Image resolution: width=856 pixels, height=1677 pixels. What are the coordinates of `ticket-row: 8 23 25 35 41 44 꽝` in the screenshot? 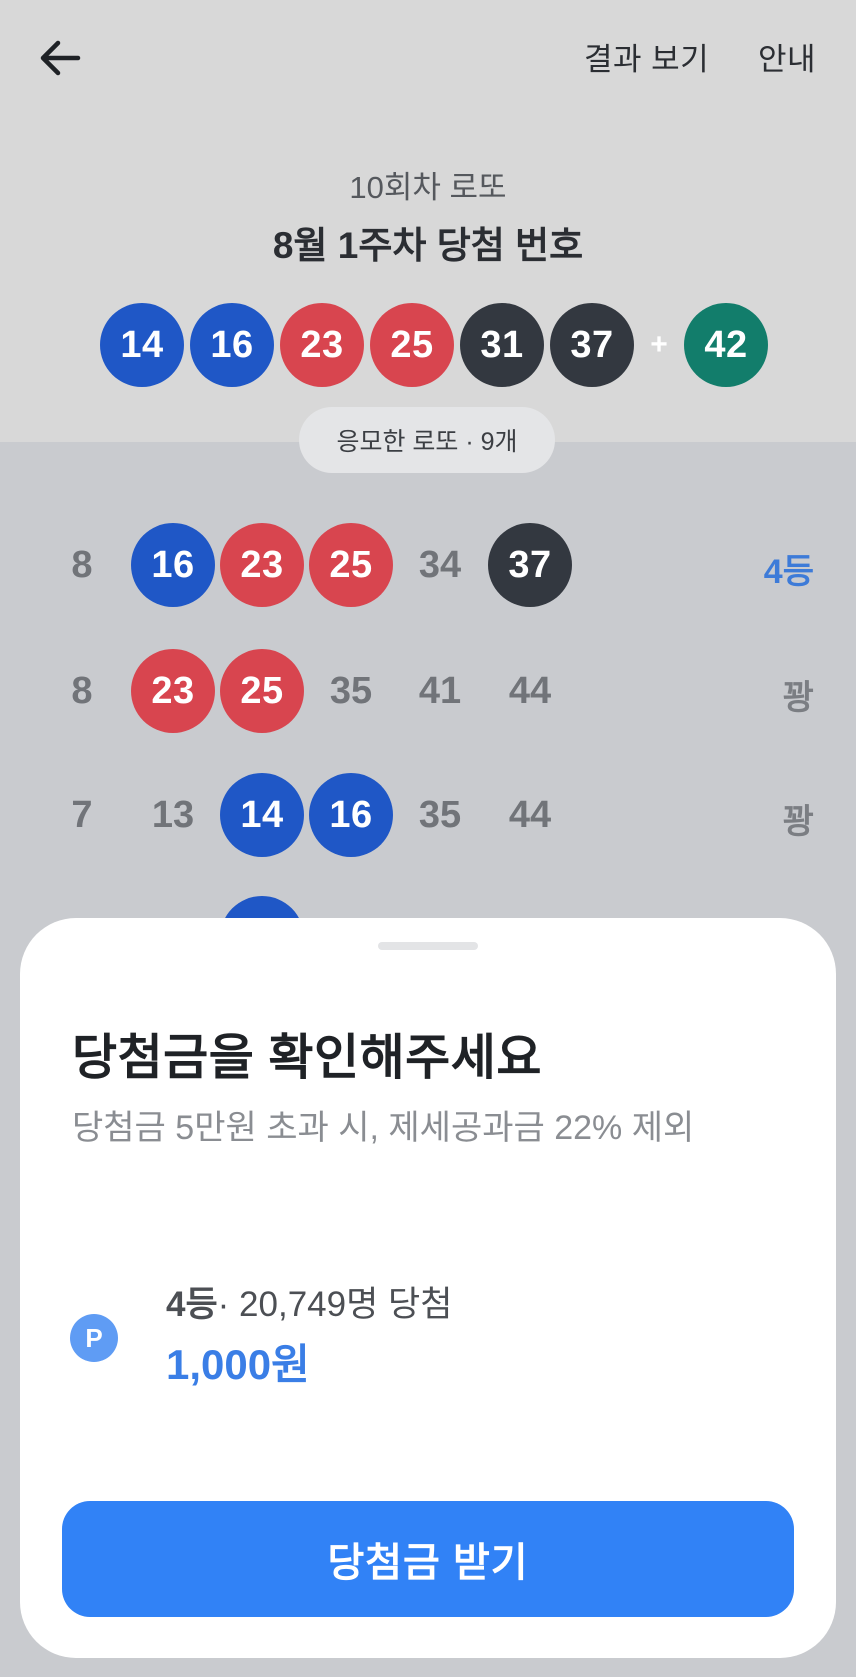 It's located at (428, 691).